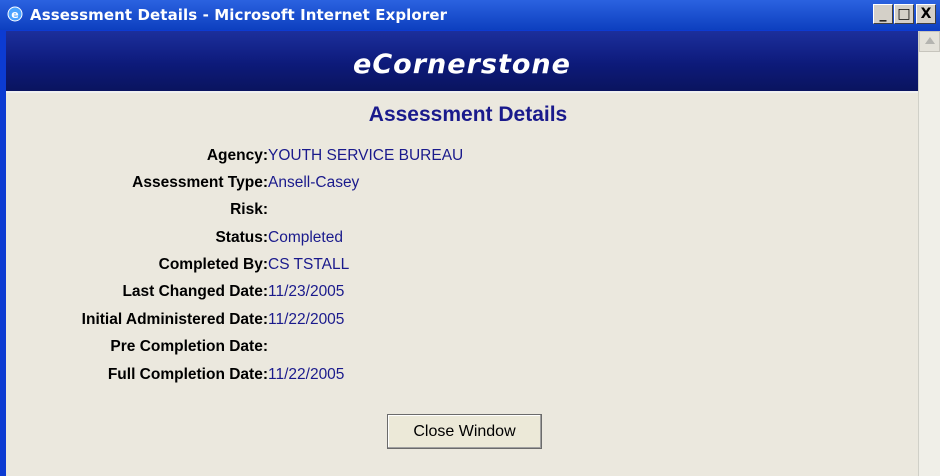 This screenshot has width=940, height=476. Describe the element at coordinates (306, 291) in the screenshot. I see `field-value: 11/23/2005` at that location.